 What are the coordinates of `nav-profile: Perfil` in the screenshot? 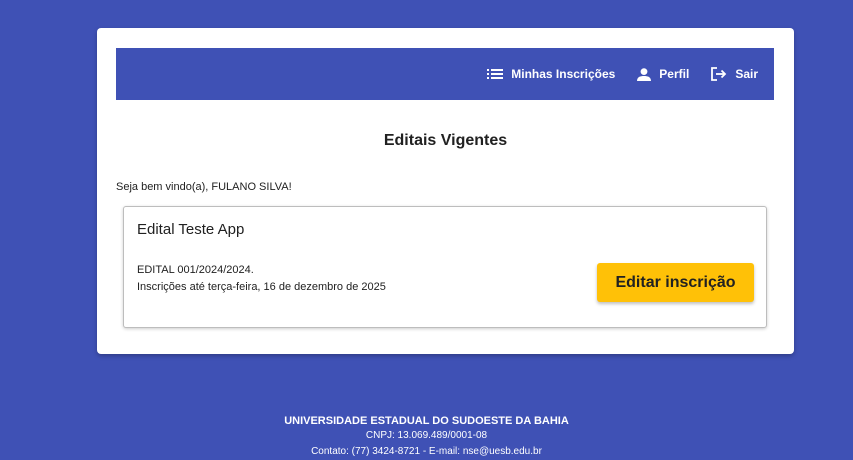 It's located at (663, 74).